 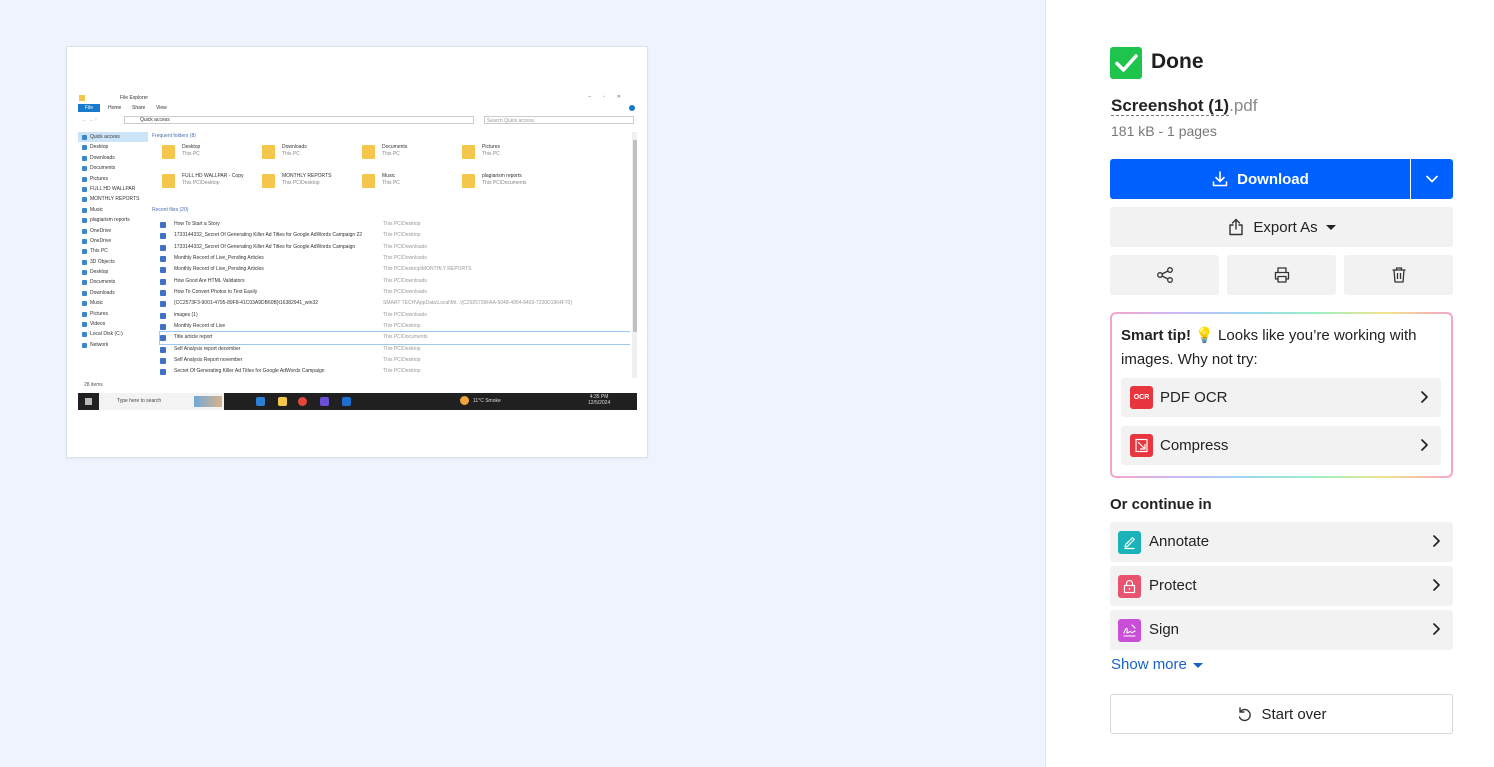 What do you see at coordinates (502, 176) in the screenshot?
I see `folder-name: plagiarism reports` at bounding box center [502, 176].